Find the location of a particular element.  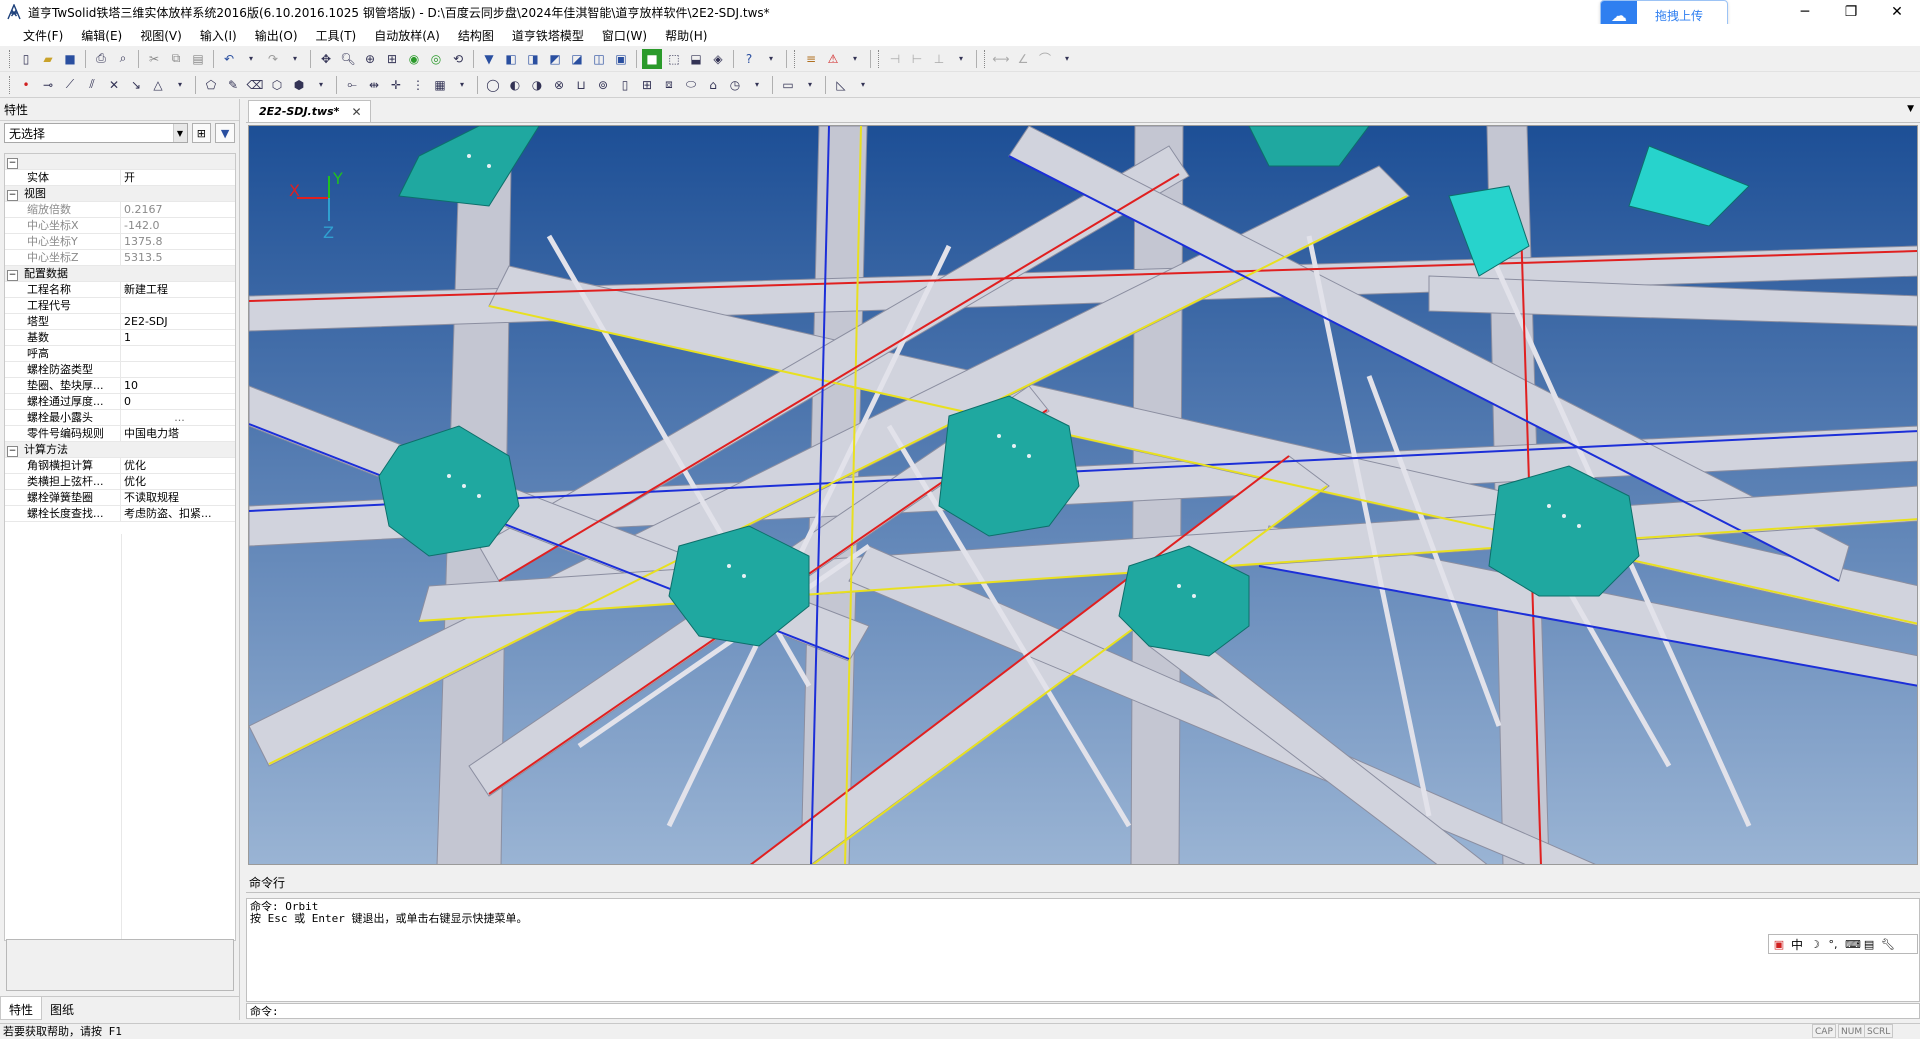

minimize-button: ─ is located at coordinates (1805, 12).